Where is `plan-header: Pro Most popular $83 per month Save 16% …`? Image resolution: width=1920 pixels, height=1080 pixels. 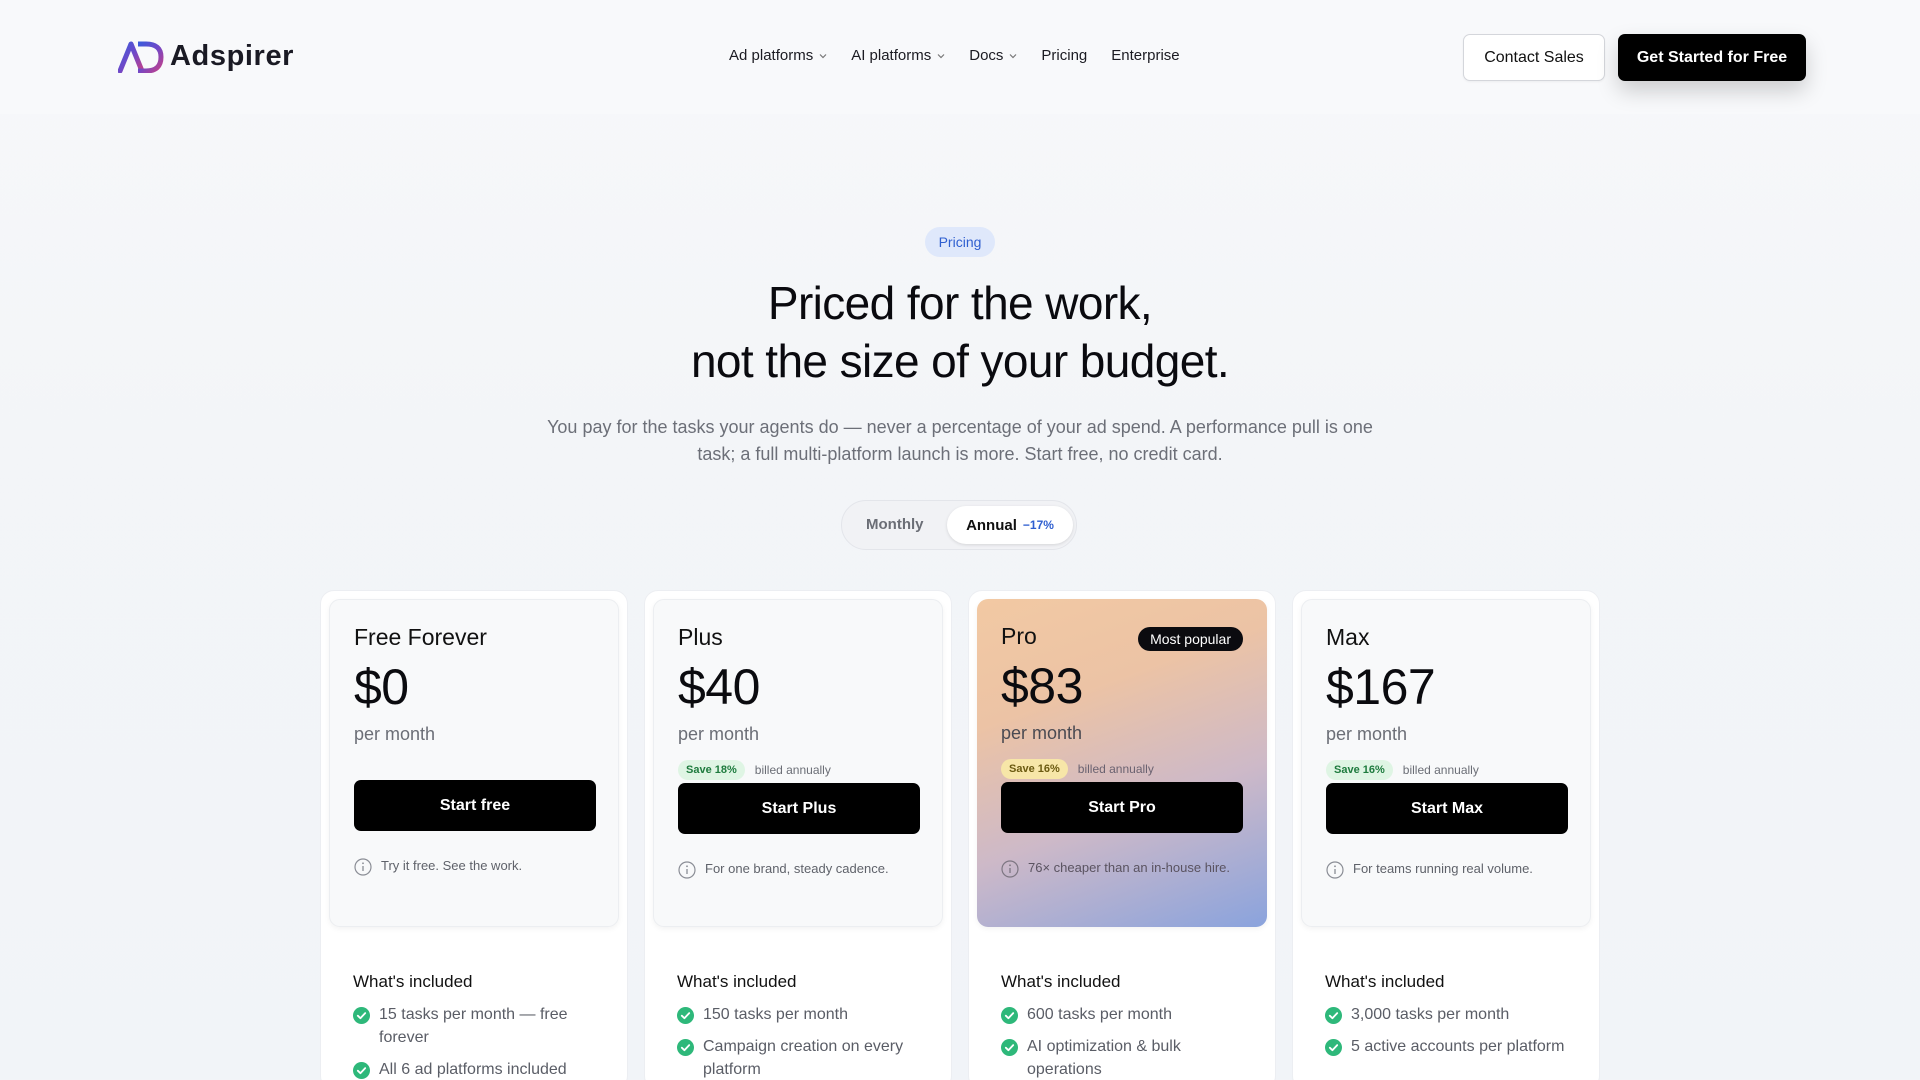
plan-header: Pro Most popular $83 per month Save 16% … is located at coordinates (1122, 763).